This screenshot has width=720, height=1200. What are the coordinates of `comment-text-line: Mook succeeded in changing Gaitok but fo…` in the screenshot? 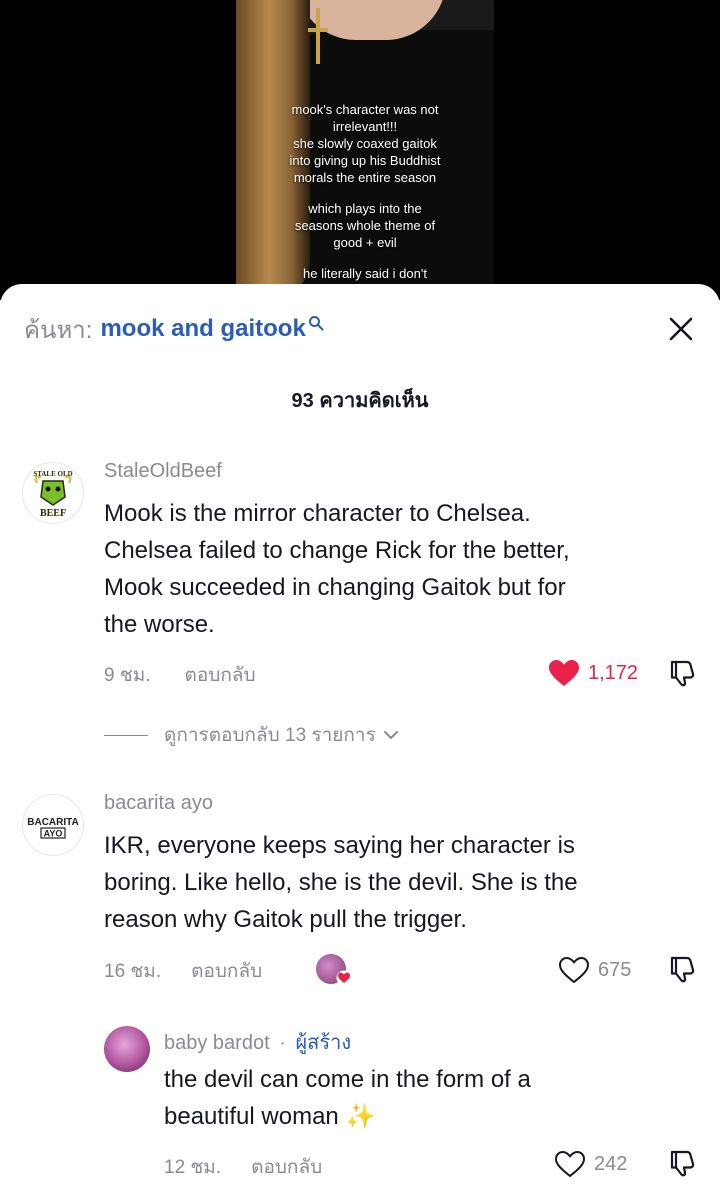 It's located at (335, 587).